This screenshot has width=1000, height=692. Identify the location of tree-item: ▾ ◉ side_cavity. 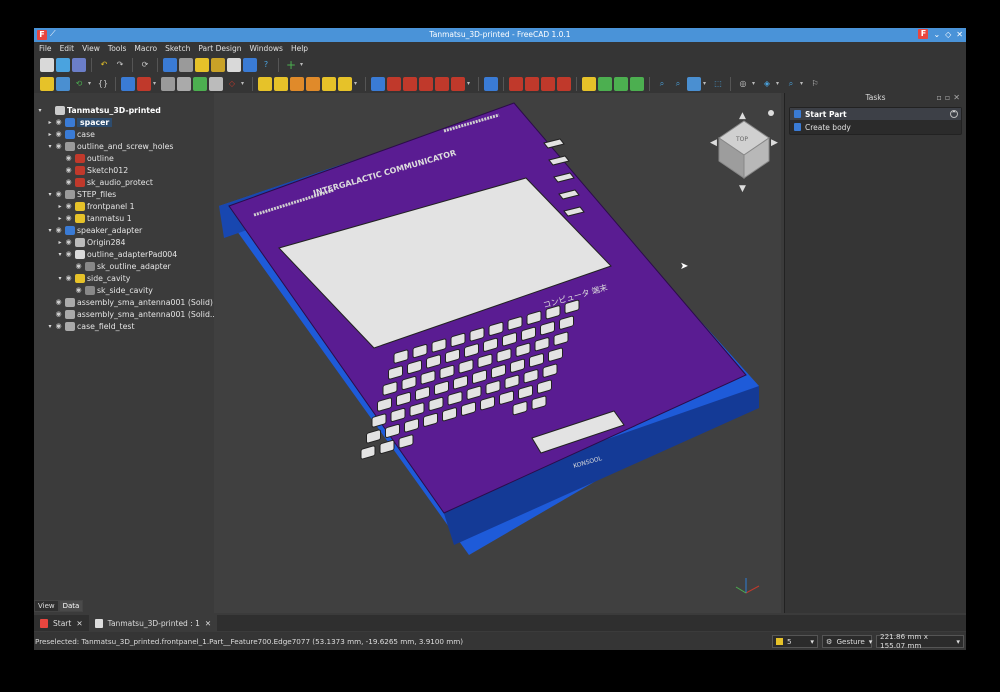
(82, 278).